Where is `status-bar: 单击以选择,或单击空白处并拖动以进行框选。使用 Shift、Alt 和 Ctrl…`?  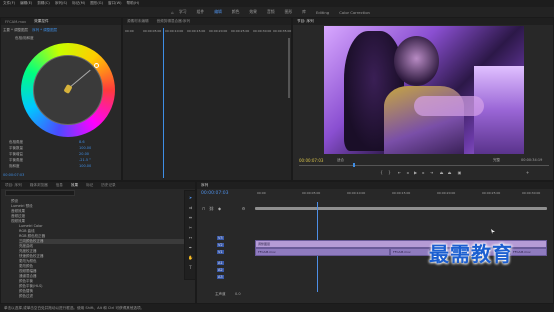
status-bar: 单击以选择,或单击空白处并拖动以进行框选。使用 Shift、Alt 和 Ctrl… is located at coordinates (277, 308).